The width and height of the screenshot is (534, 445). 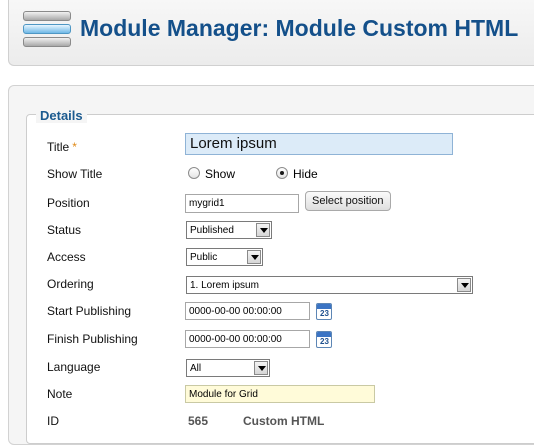 What do you see at coordinates (62, 147) in the screenshot?
I see `title-label: Title *` at bounding box center [62, 147].